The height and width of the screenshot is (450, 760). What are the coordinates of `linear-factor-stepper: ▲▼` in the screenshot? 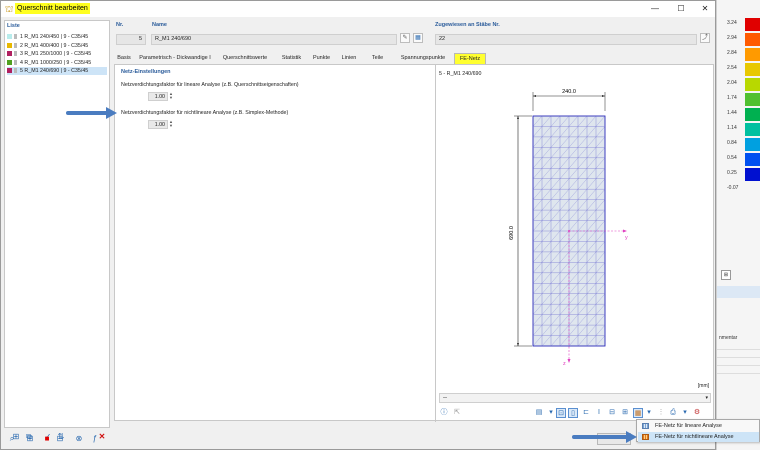 It's located at (171, 96).